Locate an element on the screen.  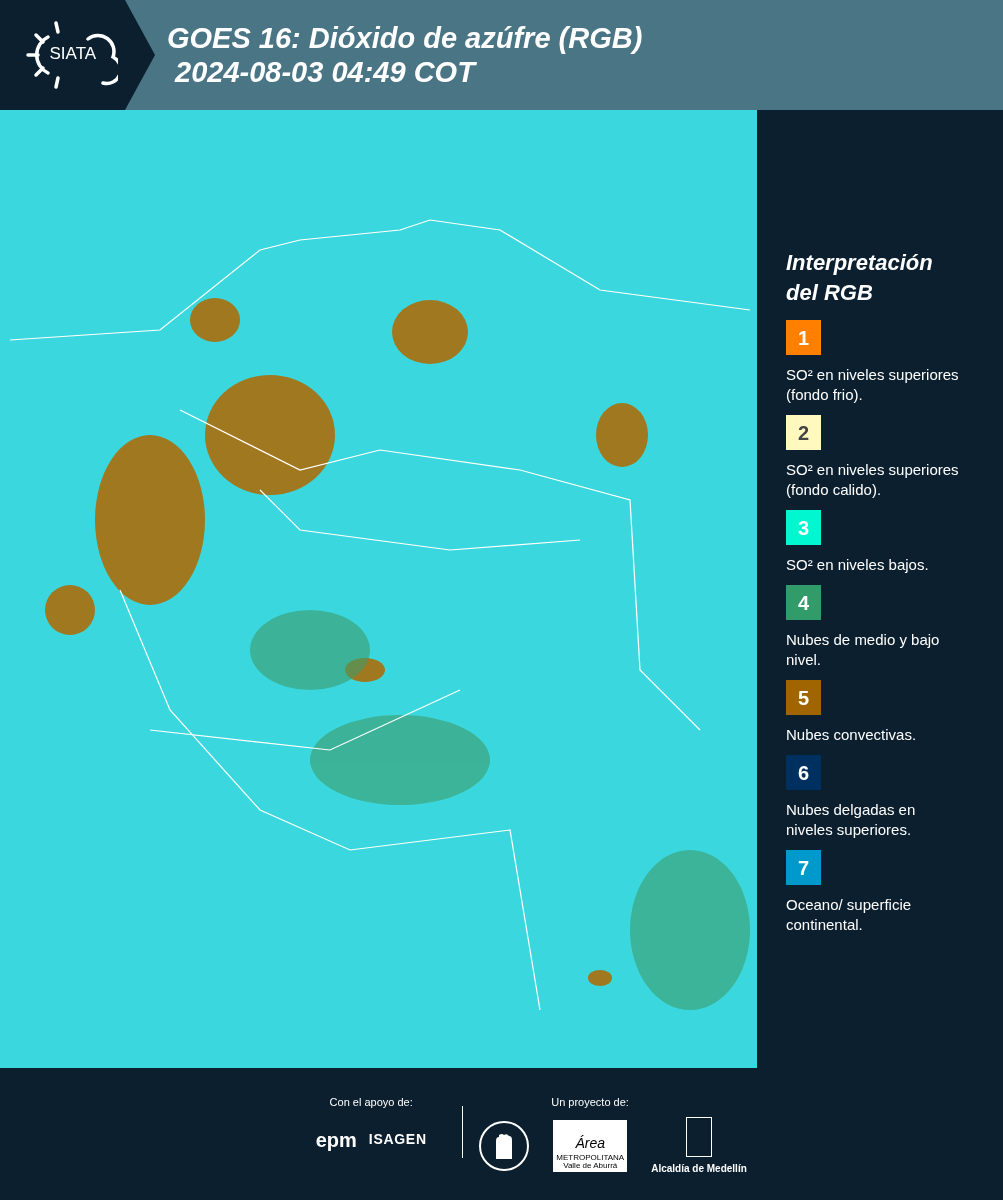
support-label: Con el apoyo de: is located at coordinates (371, 1102).